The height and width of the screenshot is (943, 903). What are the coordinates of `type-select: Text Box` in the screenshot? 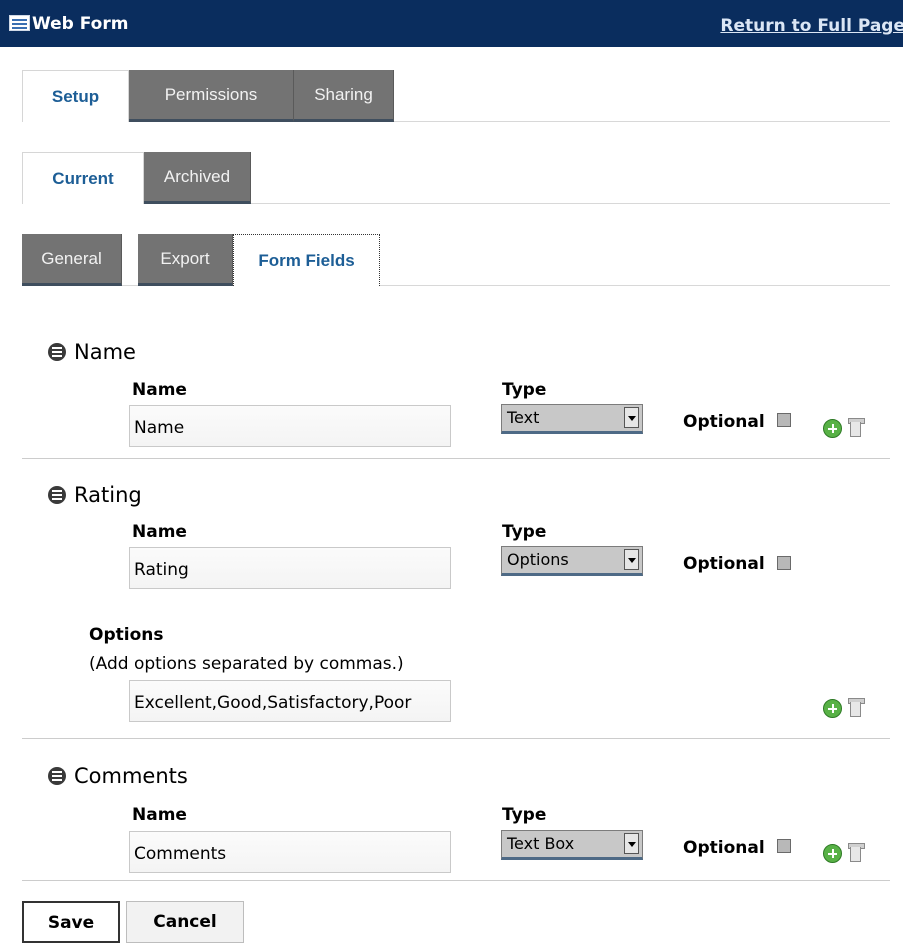 It's located at (572, 845).